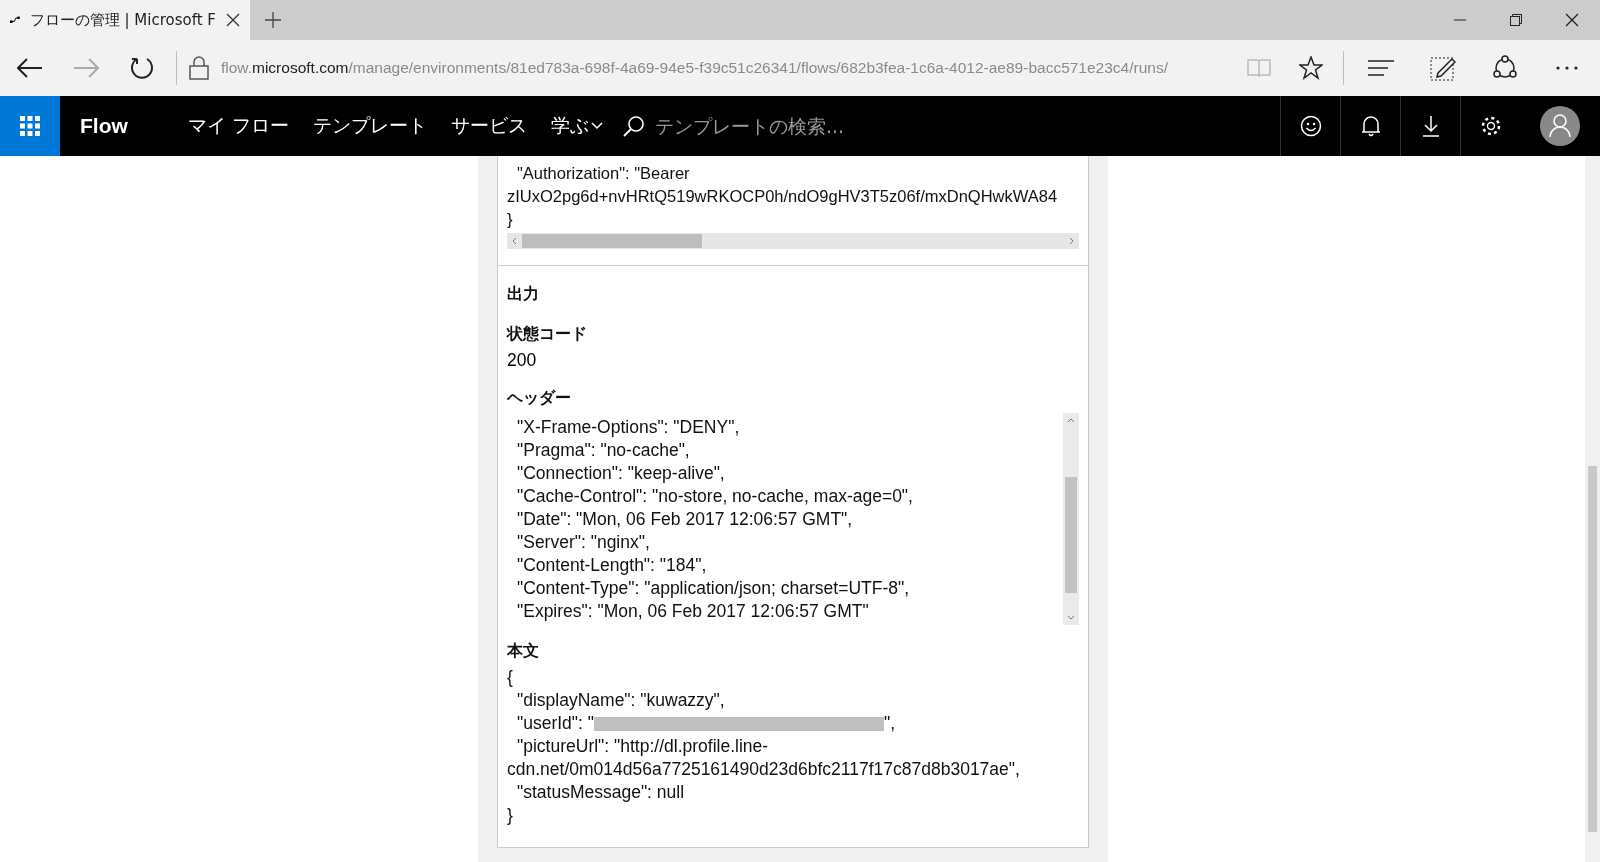  I want to click on code-line: "Expires": "Mon, 06 Feb 2017 12:06:57 GMT", so click(693, 611).